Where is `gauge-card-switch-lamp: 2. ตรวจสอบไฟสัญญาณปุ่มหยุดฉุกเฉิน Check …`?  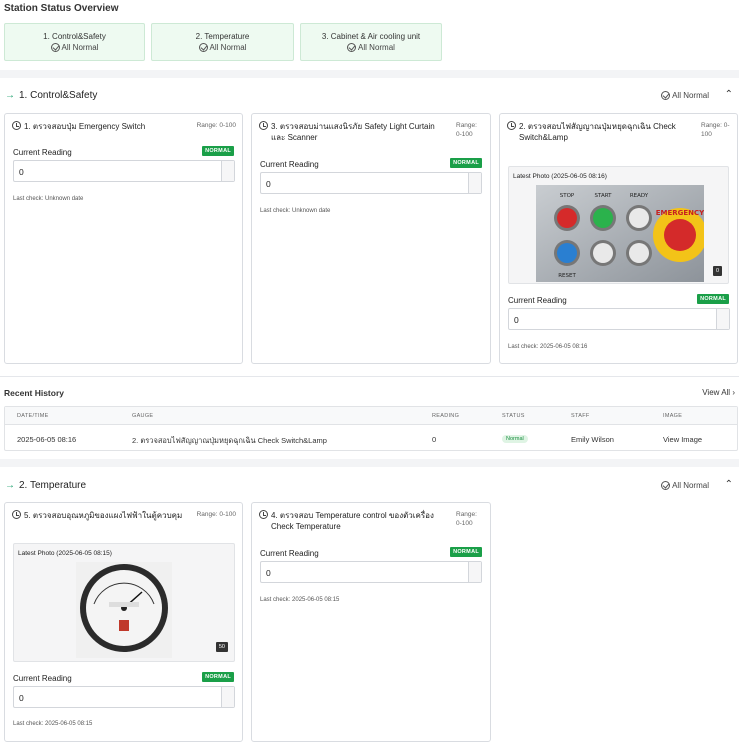 gauge-card-switch-lamp: 2. ตรวจสอบไฟสัญญาณปุ่มหยุดฉุกเฉิน Check … is located at coordinates (618, 238).